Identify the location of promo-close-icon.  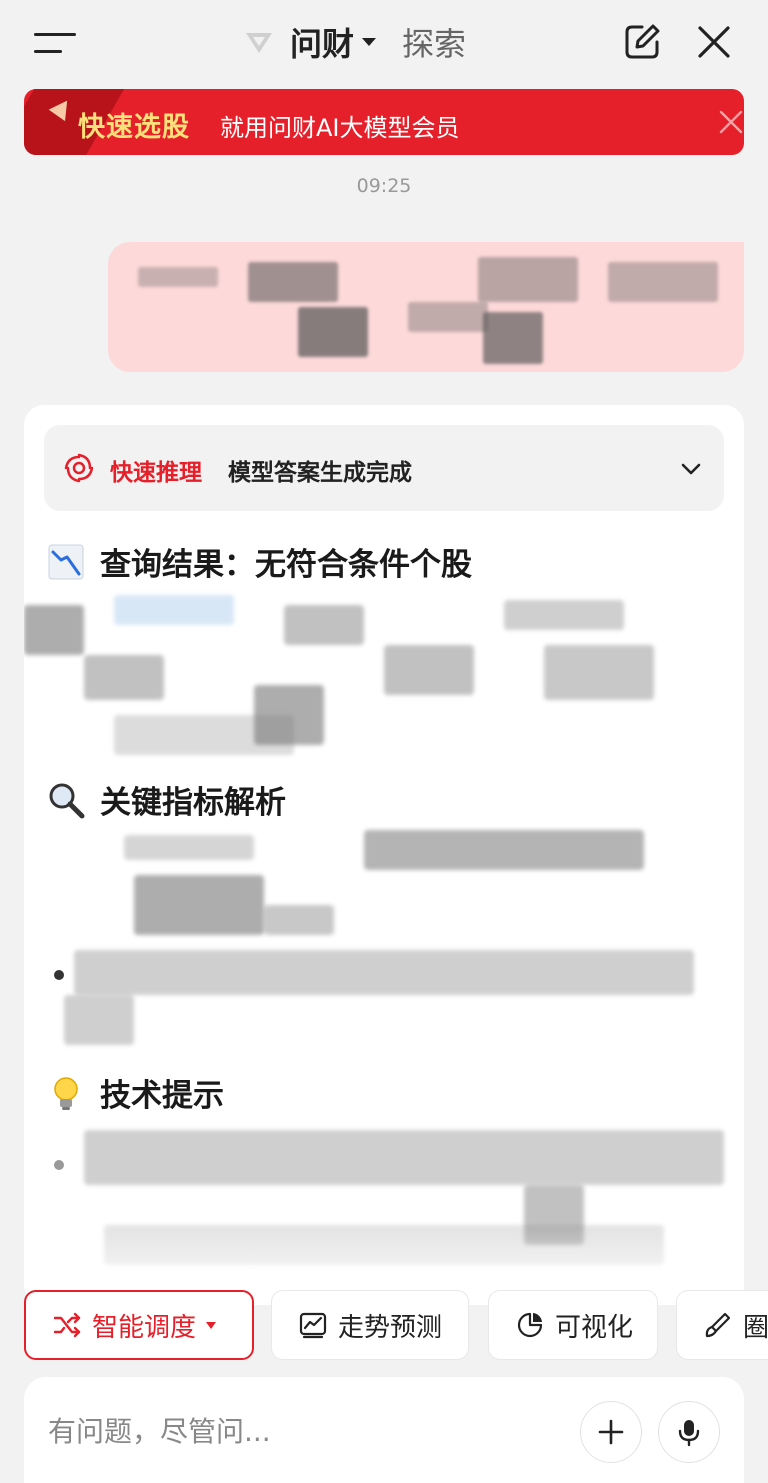
(731, 122).